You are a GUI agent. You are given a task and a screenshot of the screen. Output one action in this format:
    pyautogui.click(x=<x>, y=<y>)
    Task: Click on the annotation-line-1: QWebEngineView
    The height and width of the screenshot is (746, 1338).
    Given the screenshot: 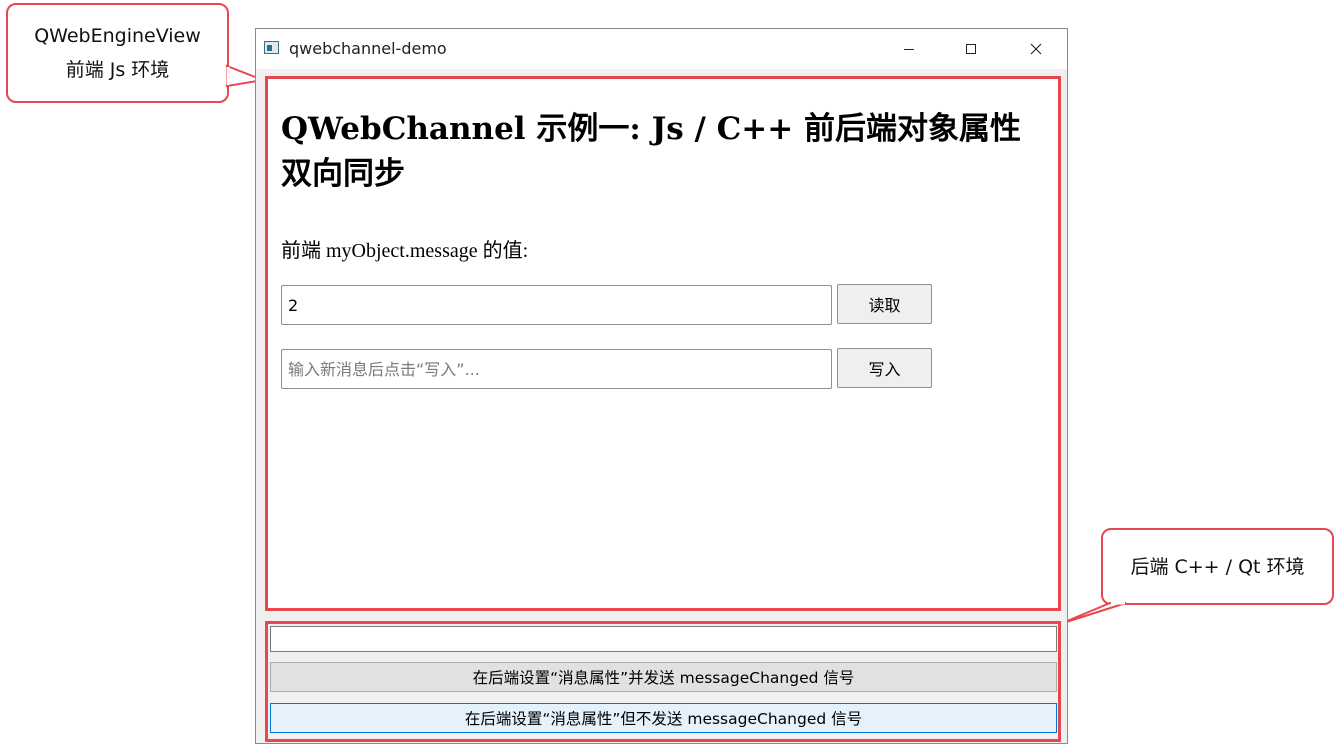 What is the action you would take?
    pyautogui.click(x=117, y=36)
    